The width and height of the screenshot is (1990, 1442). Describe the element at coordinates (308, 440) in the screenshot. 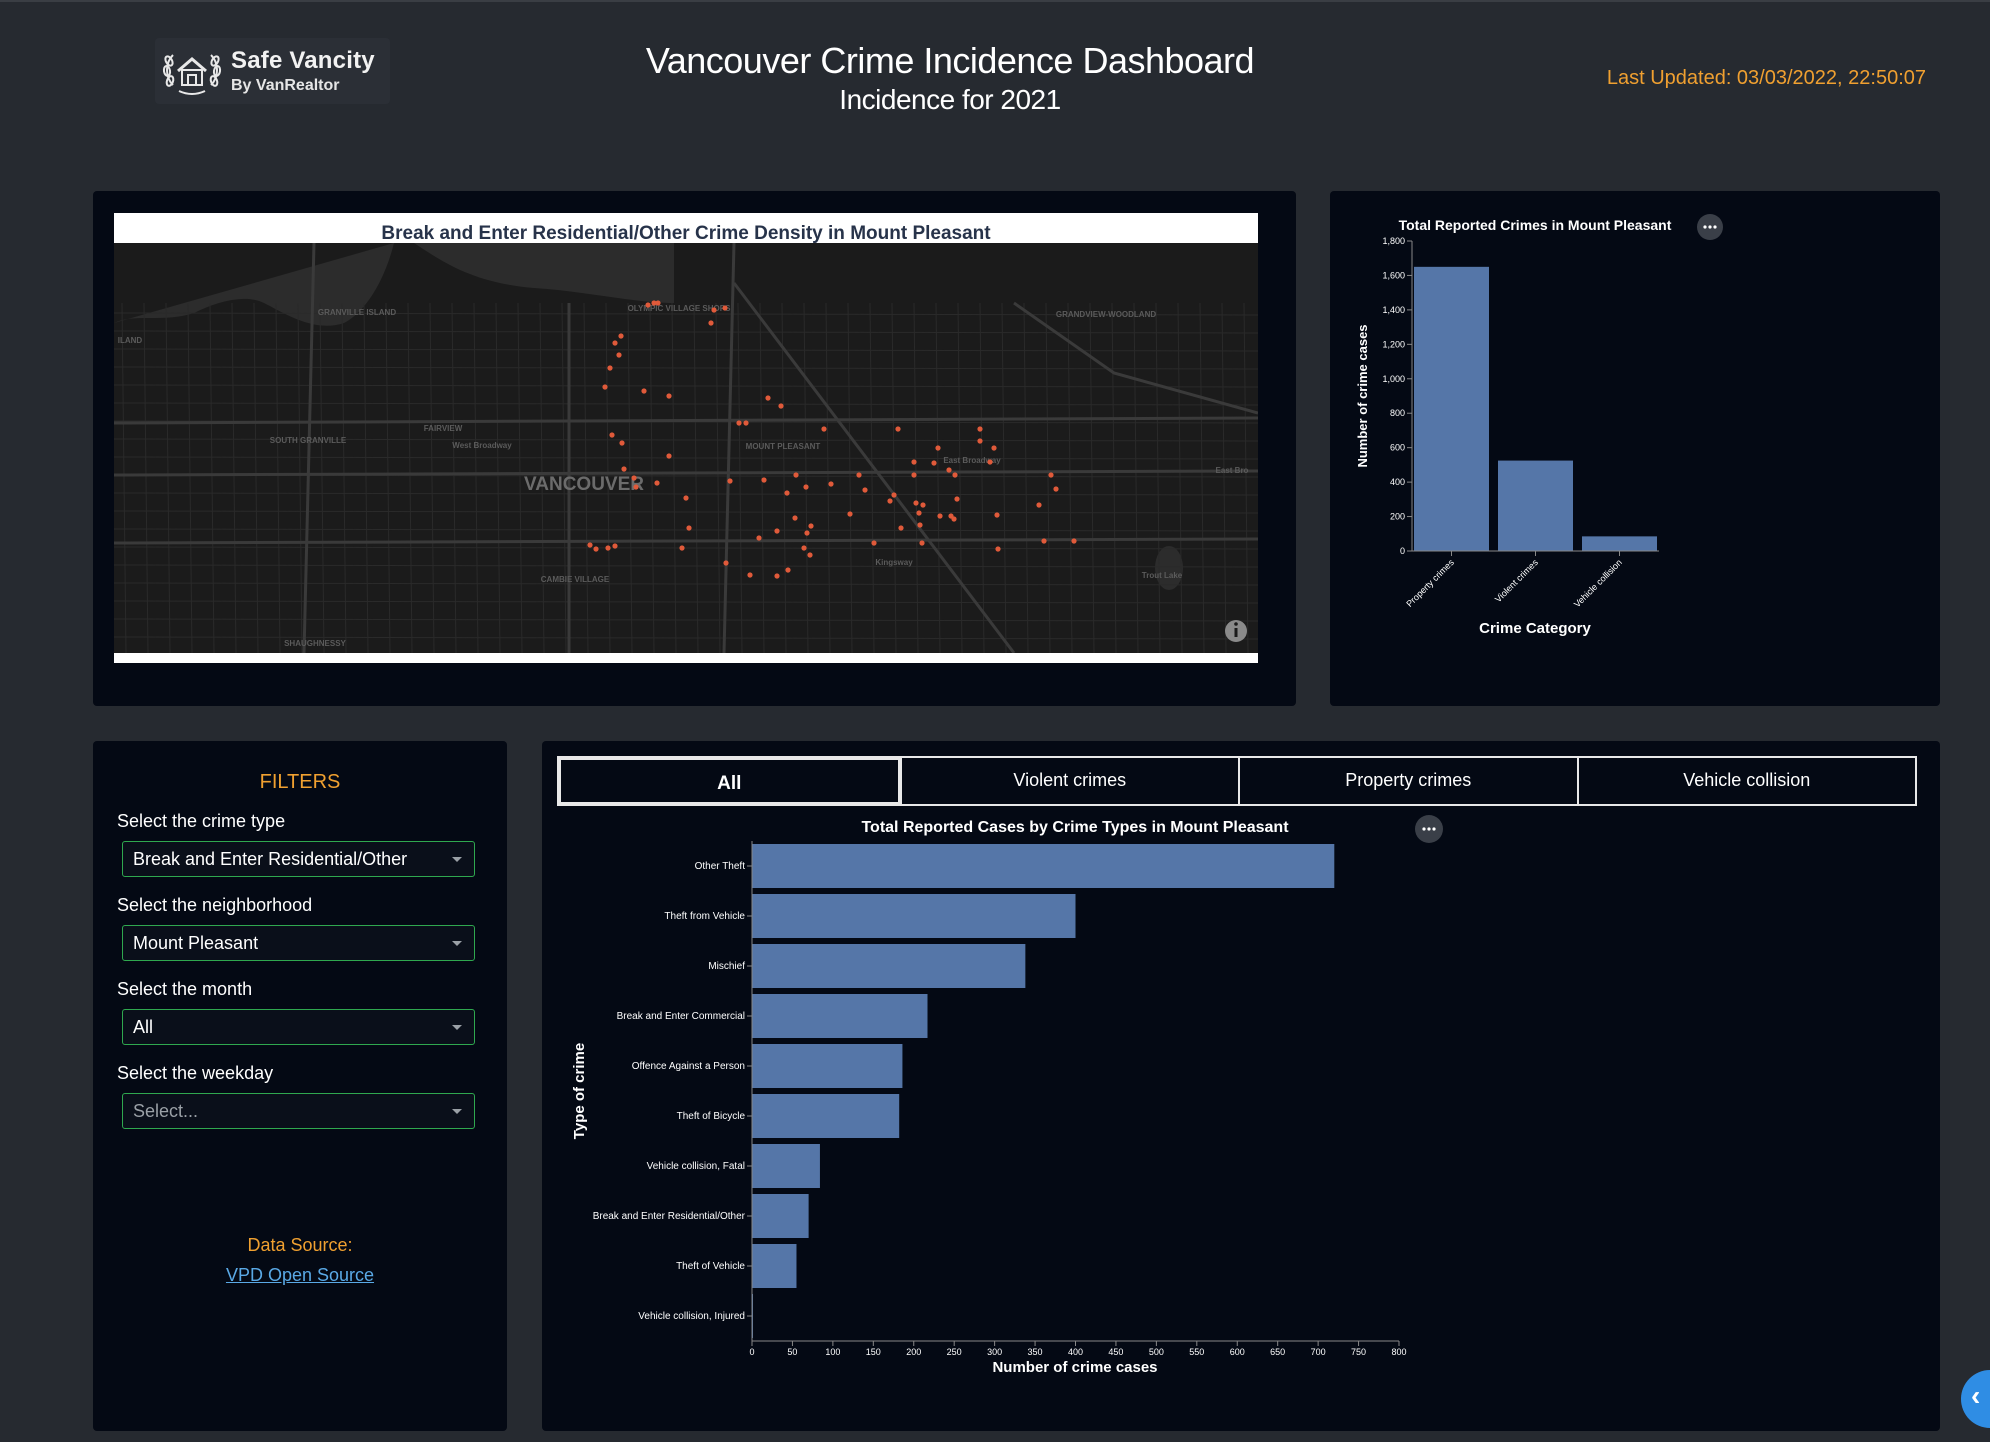

I see `map-place-label: SOUTH GRANVILLE` at that location.